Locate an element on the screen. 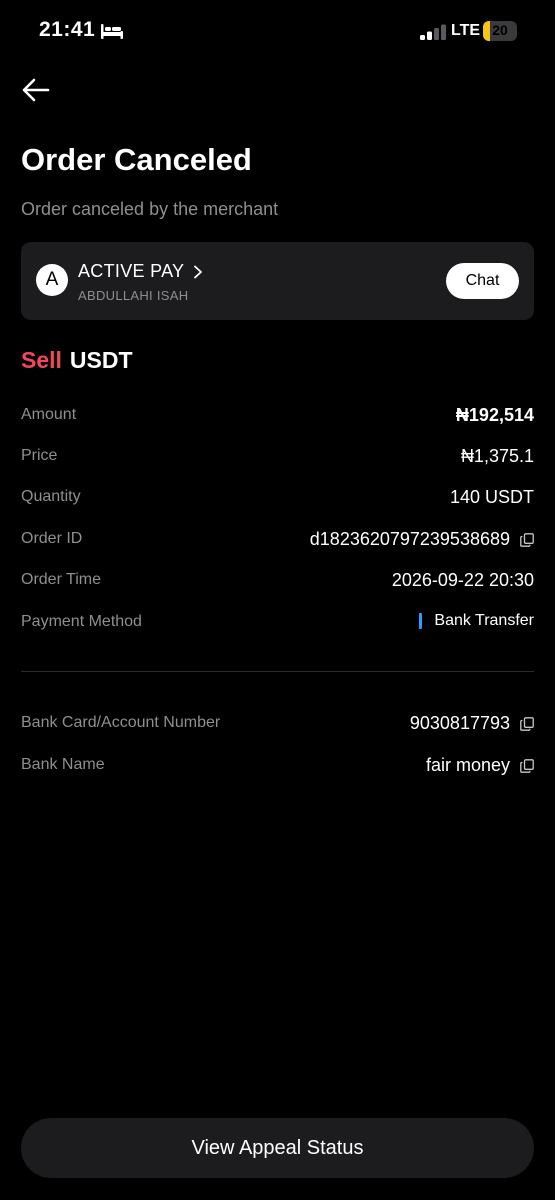 The width and height of the screenshot is (555, 1200). amount-row: Amount ₦192,514 is located at coordinates (277, 417).